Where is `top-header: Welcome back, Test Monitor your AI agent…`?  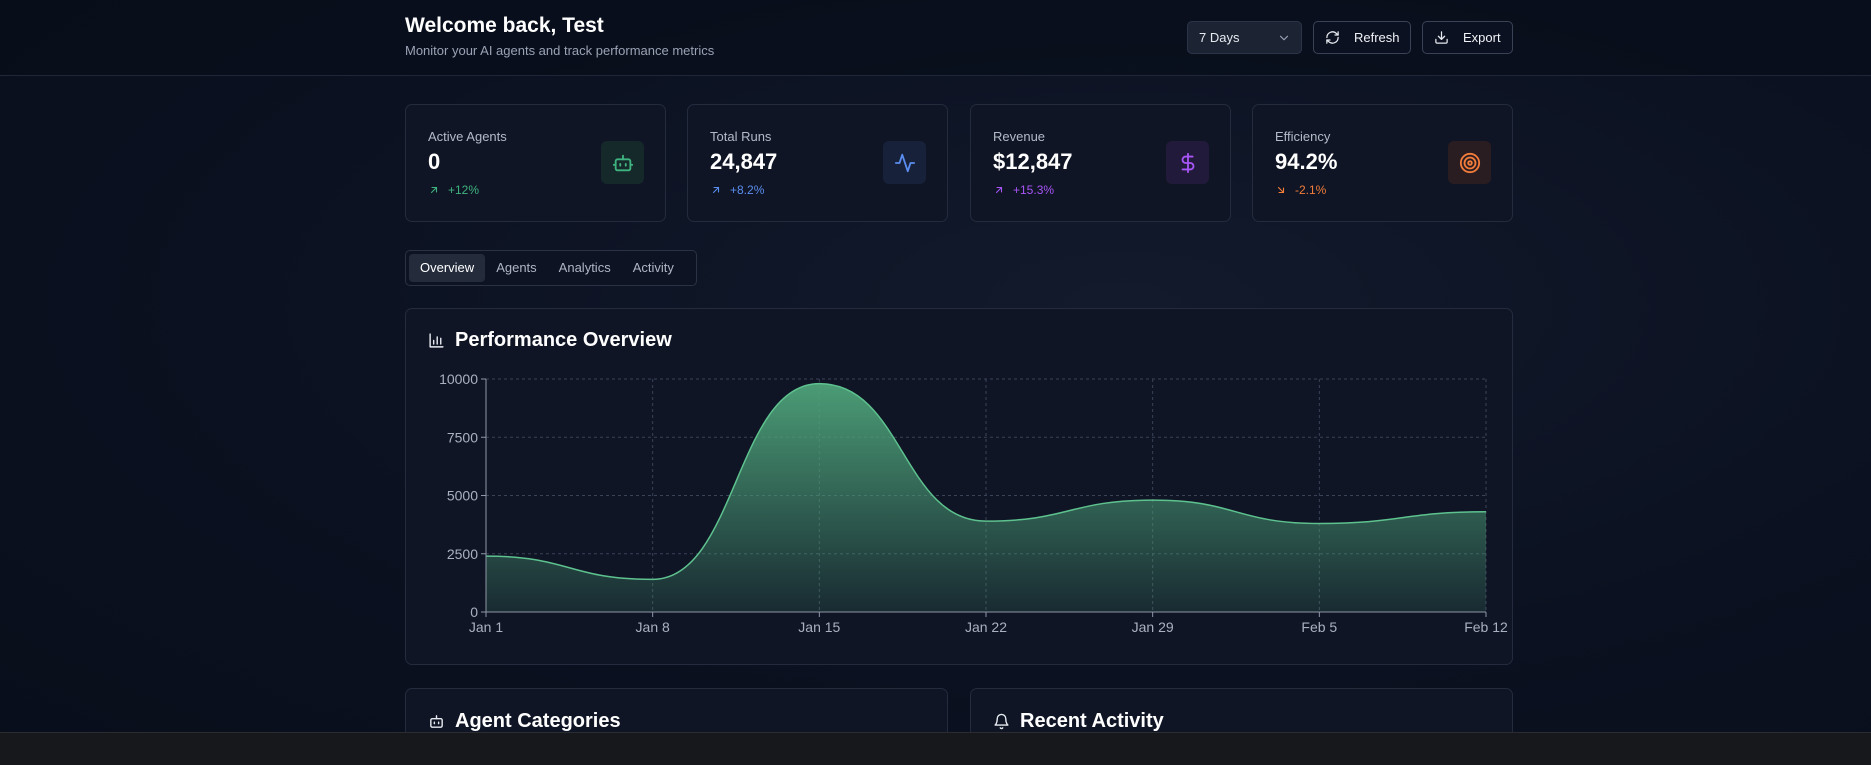 top-header: Welcome back, Test Monitor your AI agent… is located at coordinates (935, 38).